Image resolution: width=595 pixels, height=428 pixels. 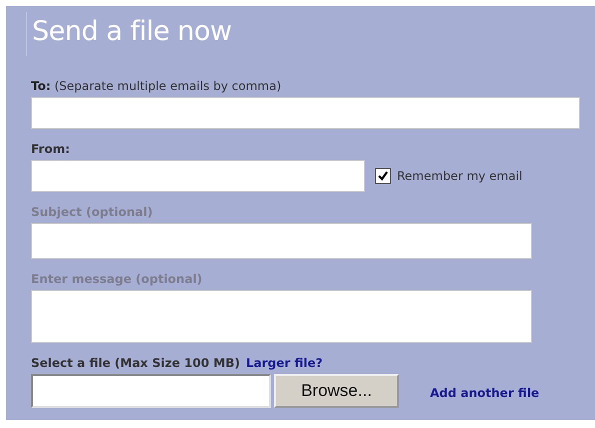 What do you see at coordinates (151, 391) in the screenshot?
I see `file-path-field` at bounding box center [151, 391].